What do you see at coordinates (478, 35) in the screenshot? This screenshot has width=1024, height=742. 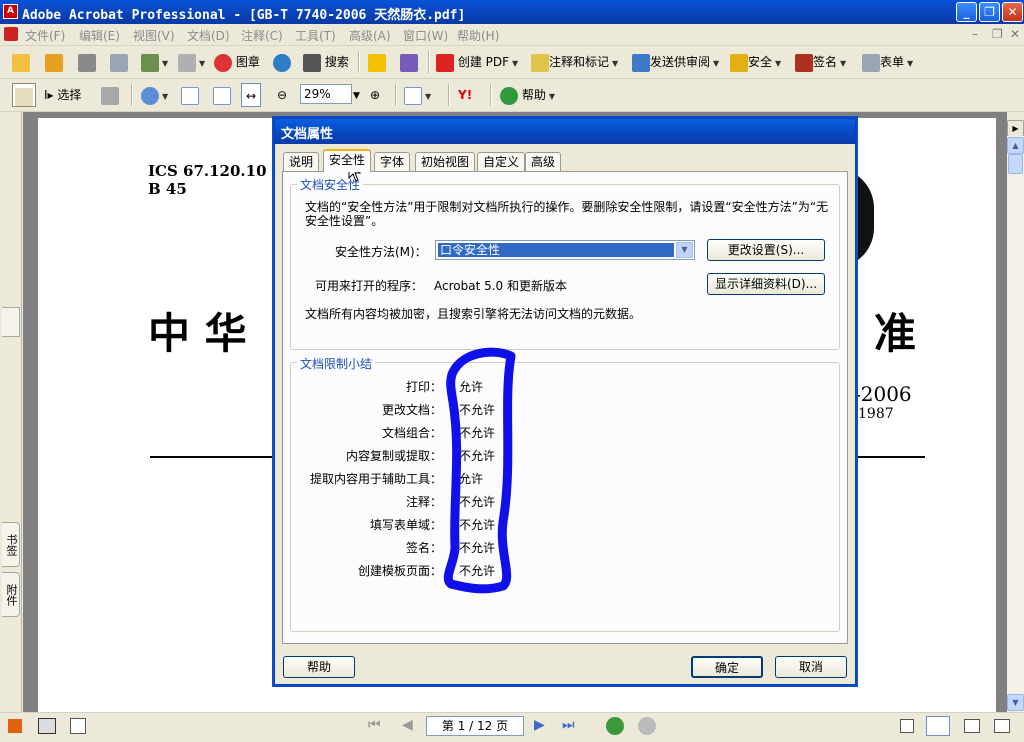 I see `menu-help: 帮助(H)` at bounding box center [478, 35].